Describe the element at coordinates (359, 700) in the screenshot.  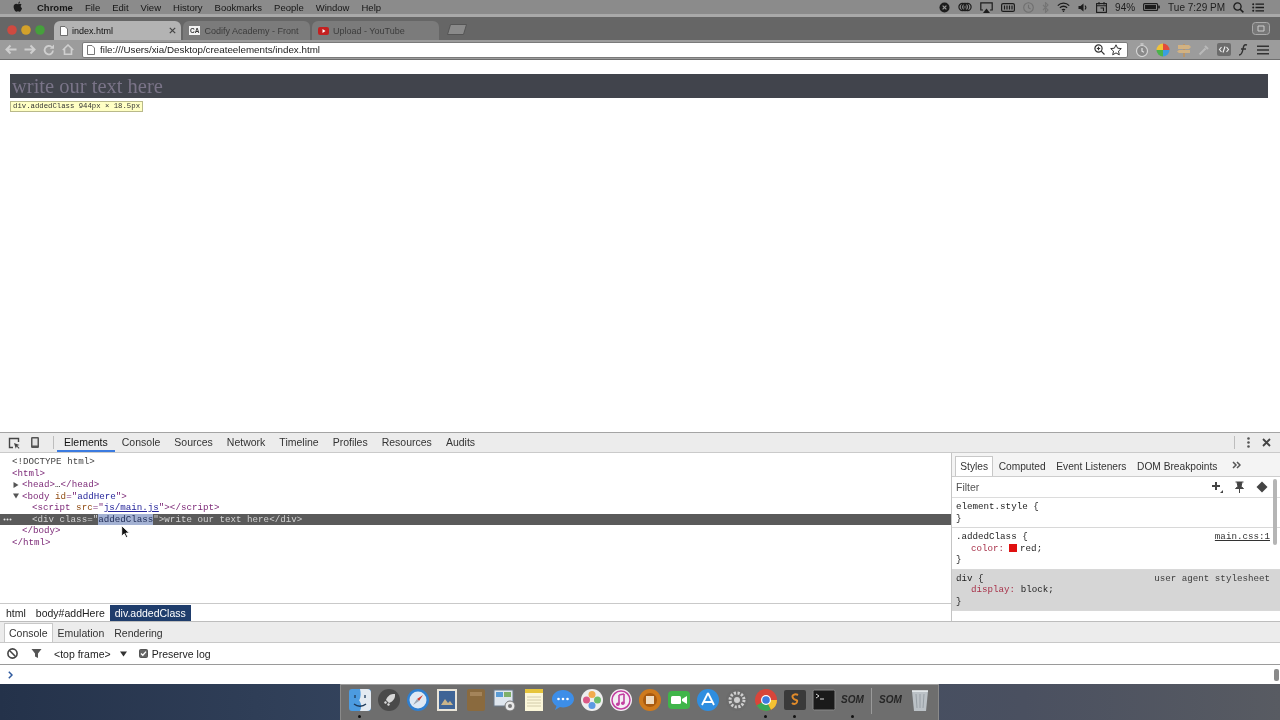
I see `smiling-face-icon` at that location.